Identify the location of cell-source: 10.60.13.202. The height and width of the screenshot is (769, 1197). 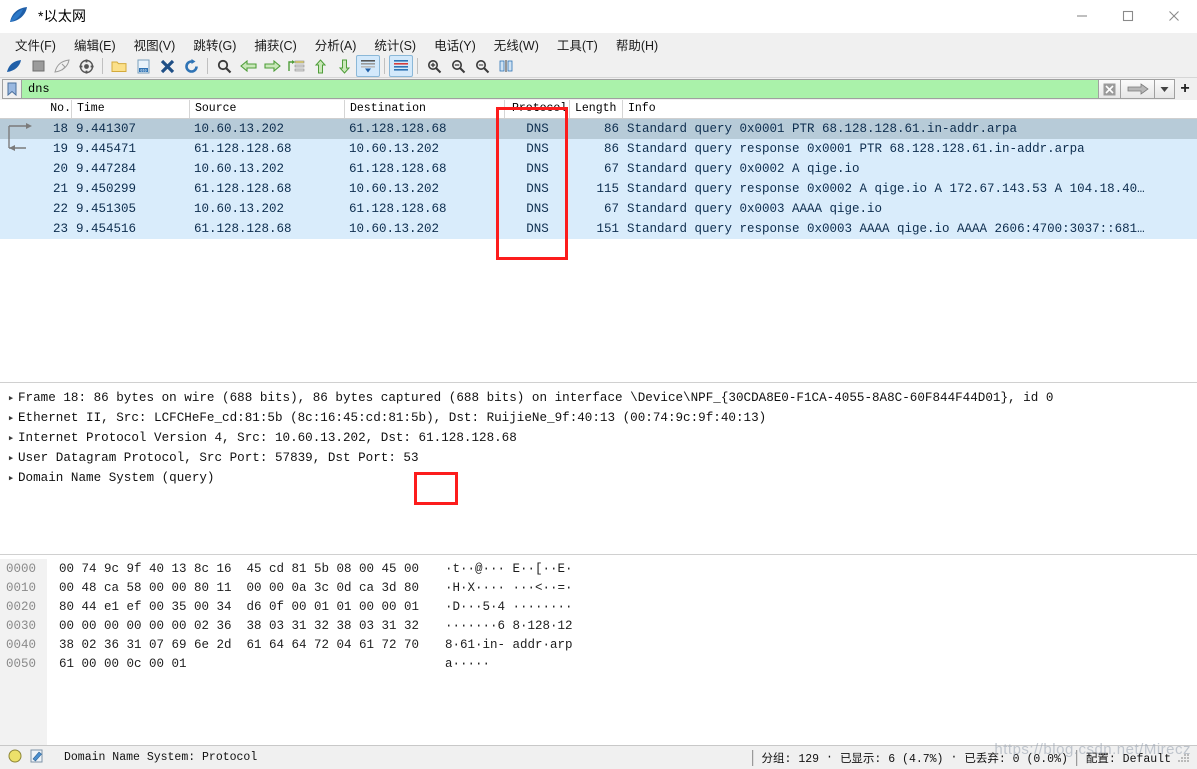
(239, 209).